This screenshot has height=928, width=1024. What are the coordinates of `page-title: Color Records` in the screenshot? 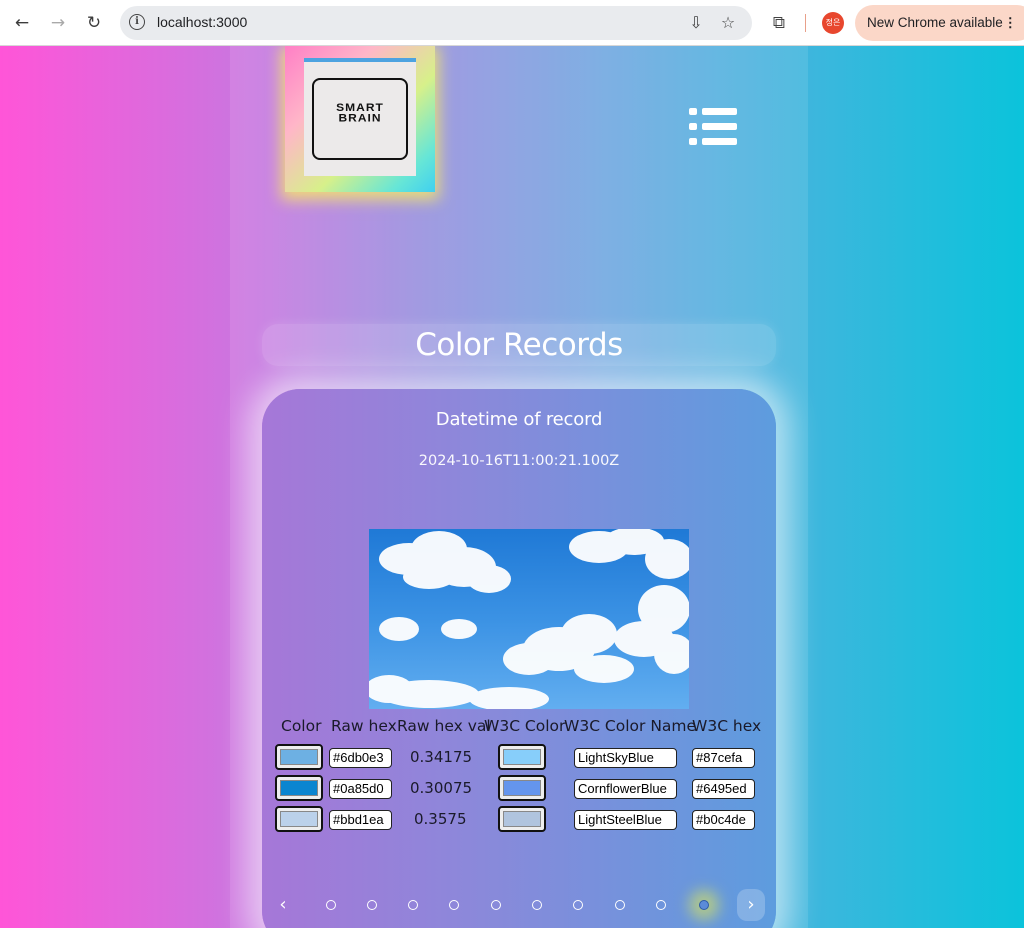 It's located at (519, 345).